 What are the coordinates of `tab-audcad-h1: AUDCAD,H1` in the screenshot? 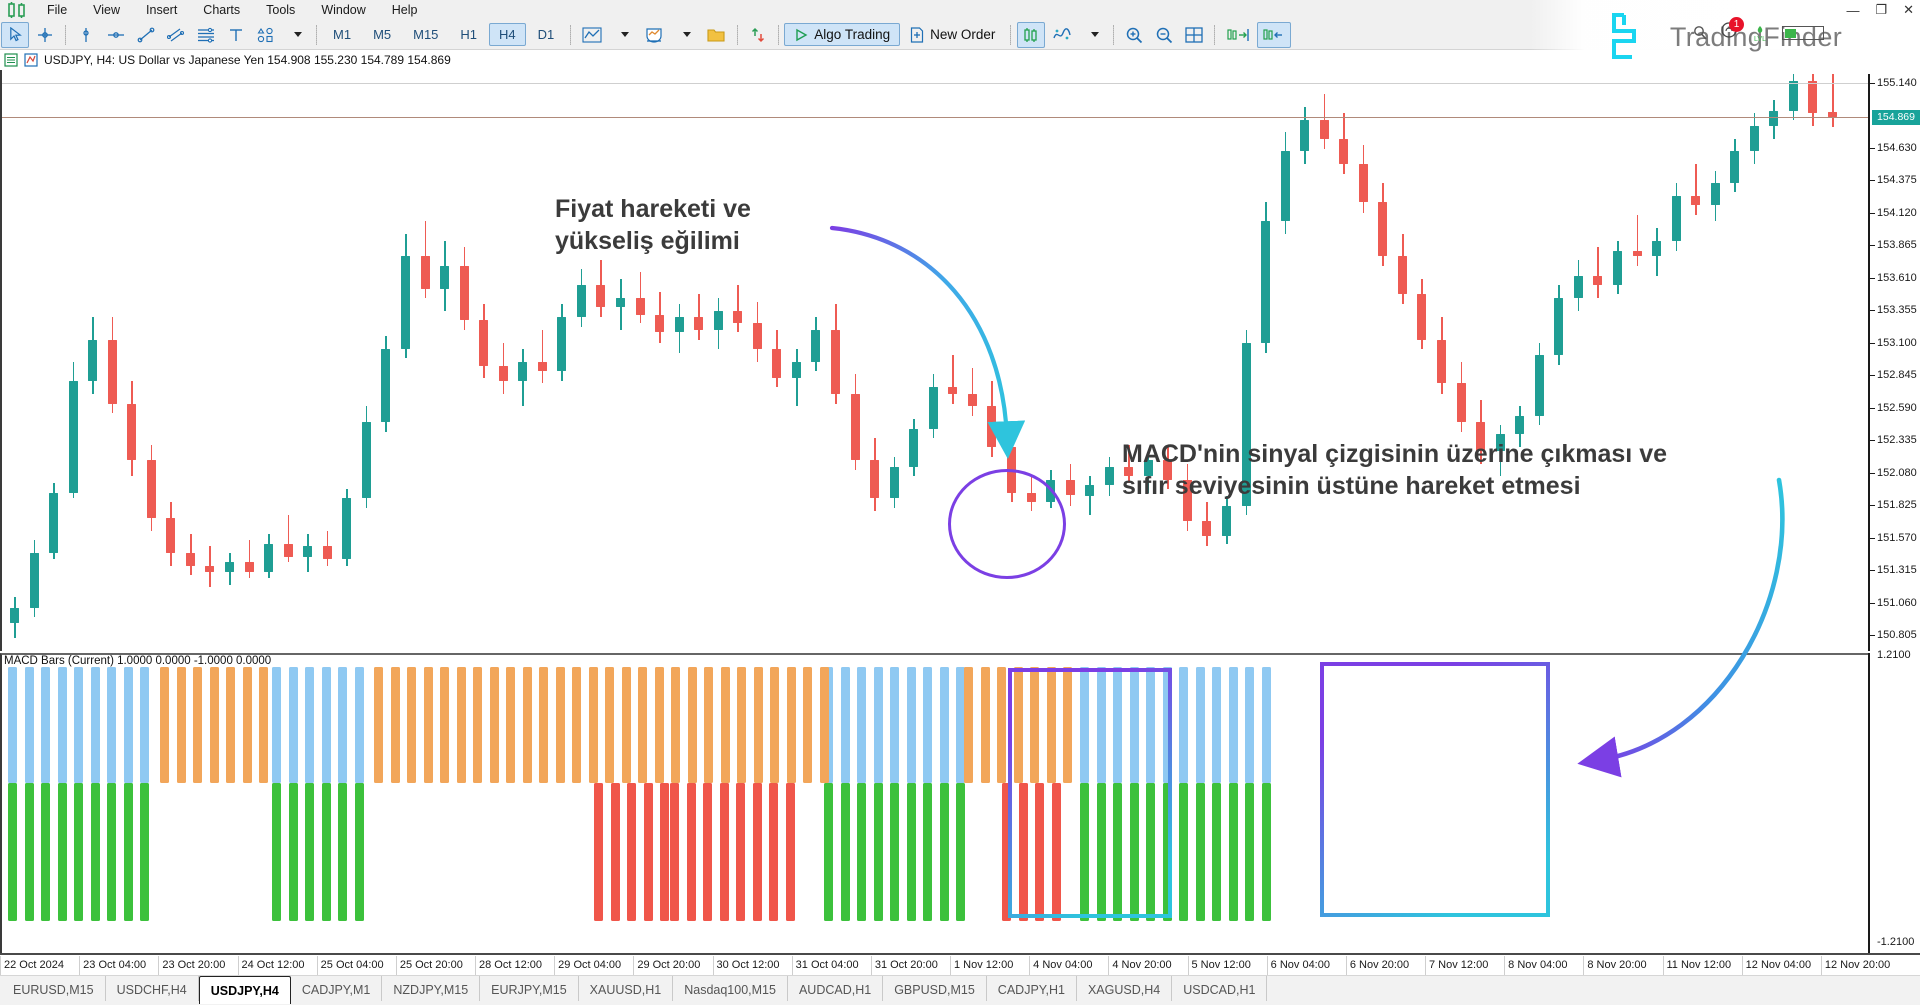 It's located at (836, 988).